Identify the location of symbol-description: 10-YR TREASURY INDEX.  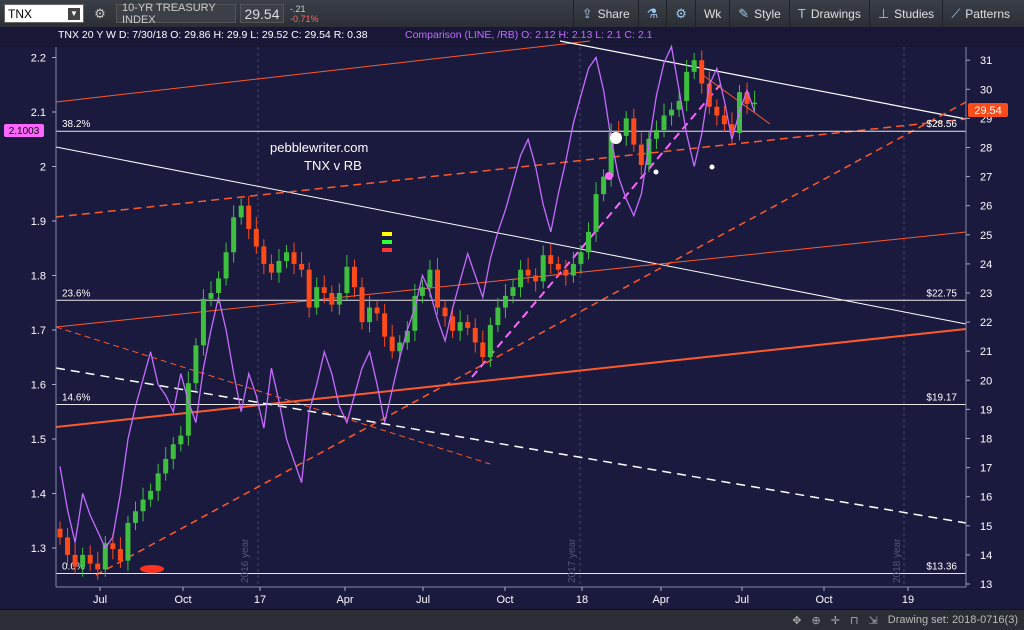
(176, 14).